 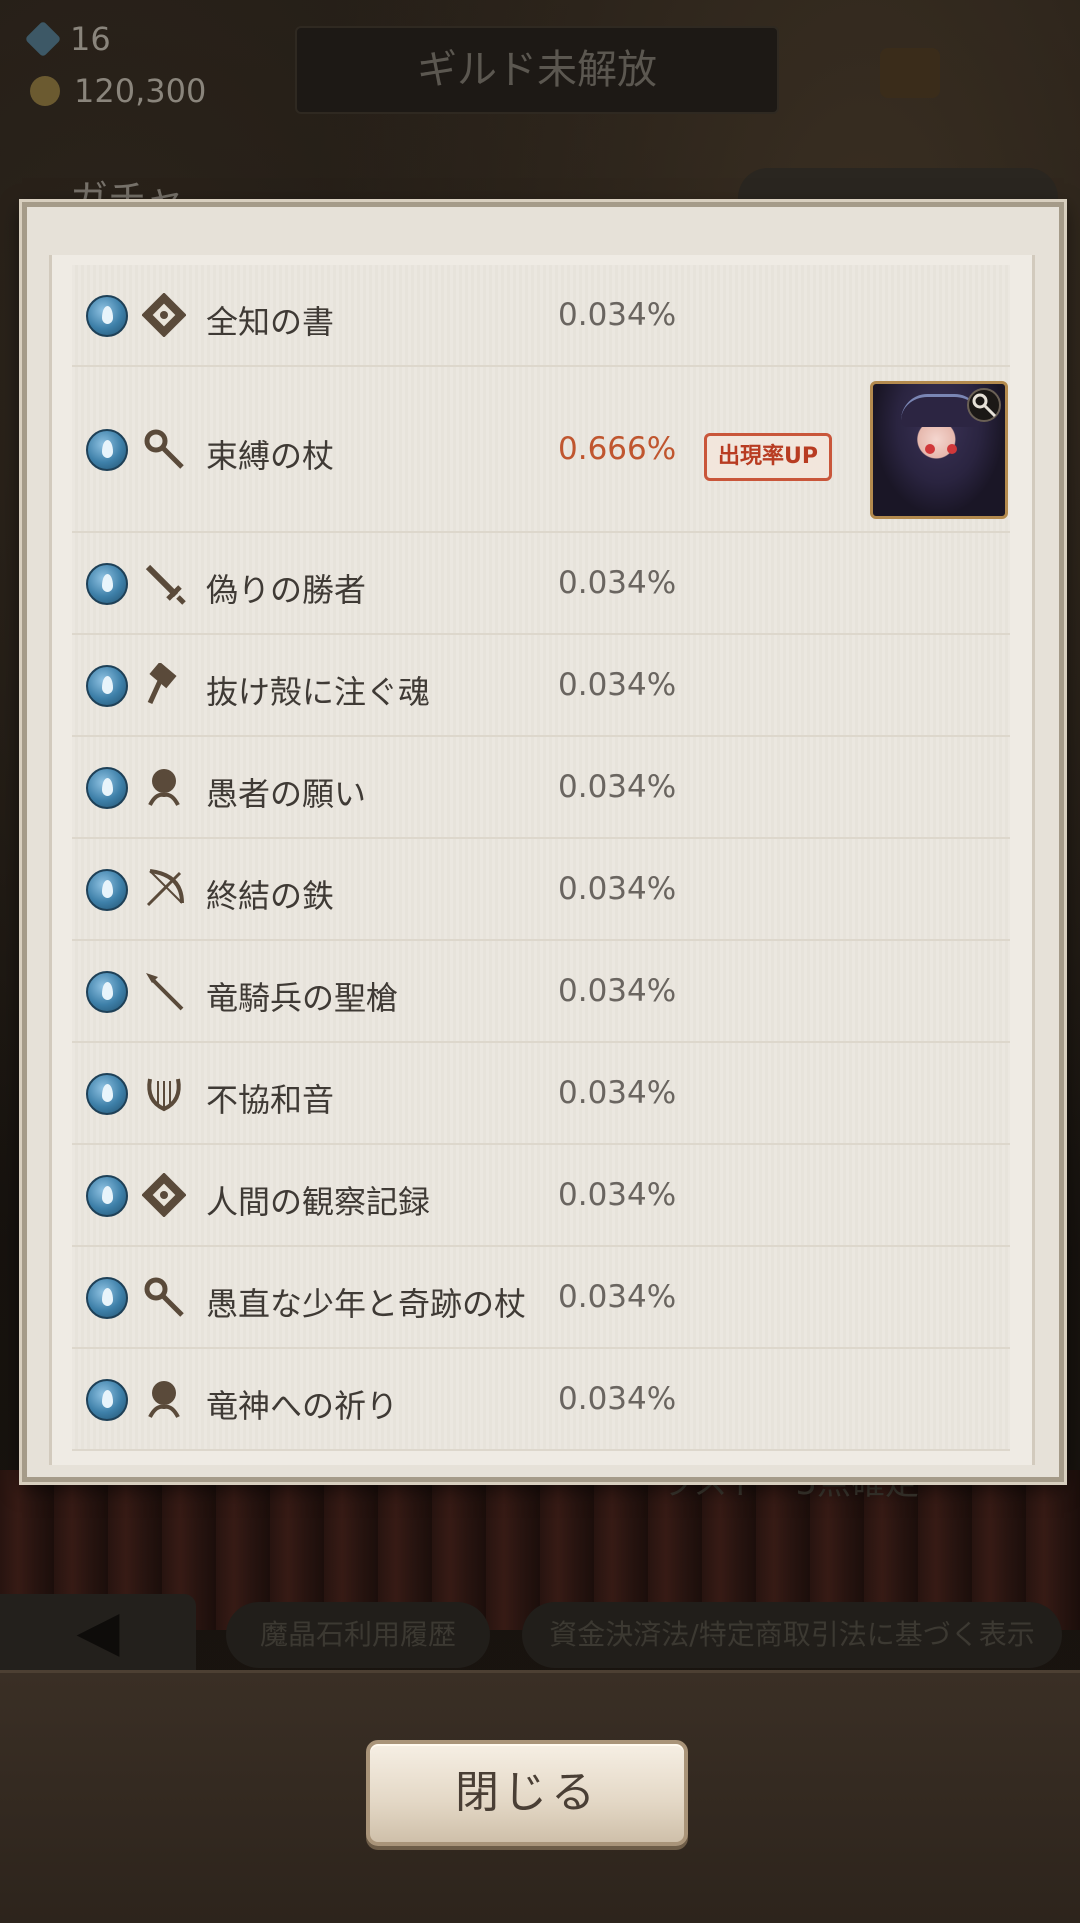 What do you see at coordinates (164, 889) in the screenshot?
I see `bow-icon` at bounding box center [164, 889].